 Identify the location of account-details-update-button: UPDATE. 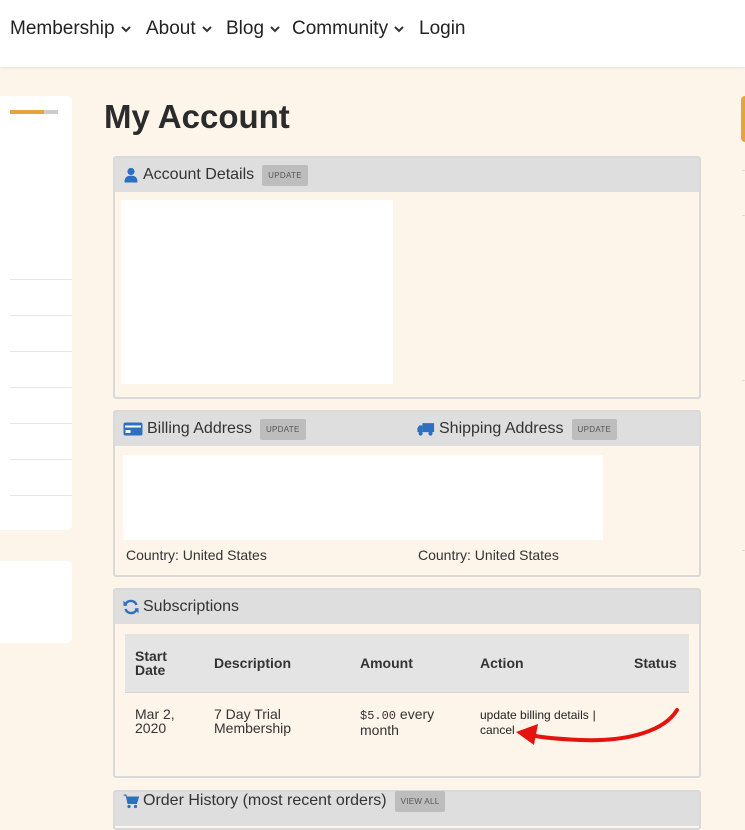
(285, 175).